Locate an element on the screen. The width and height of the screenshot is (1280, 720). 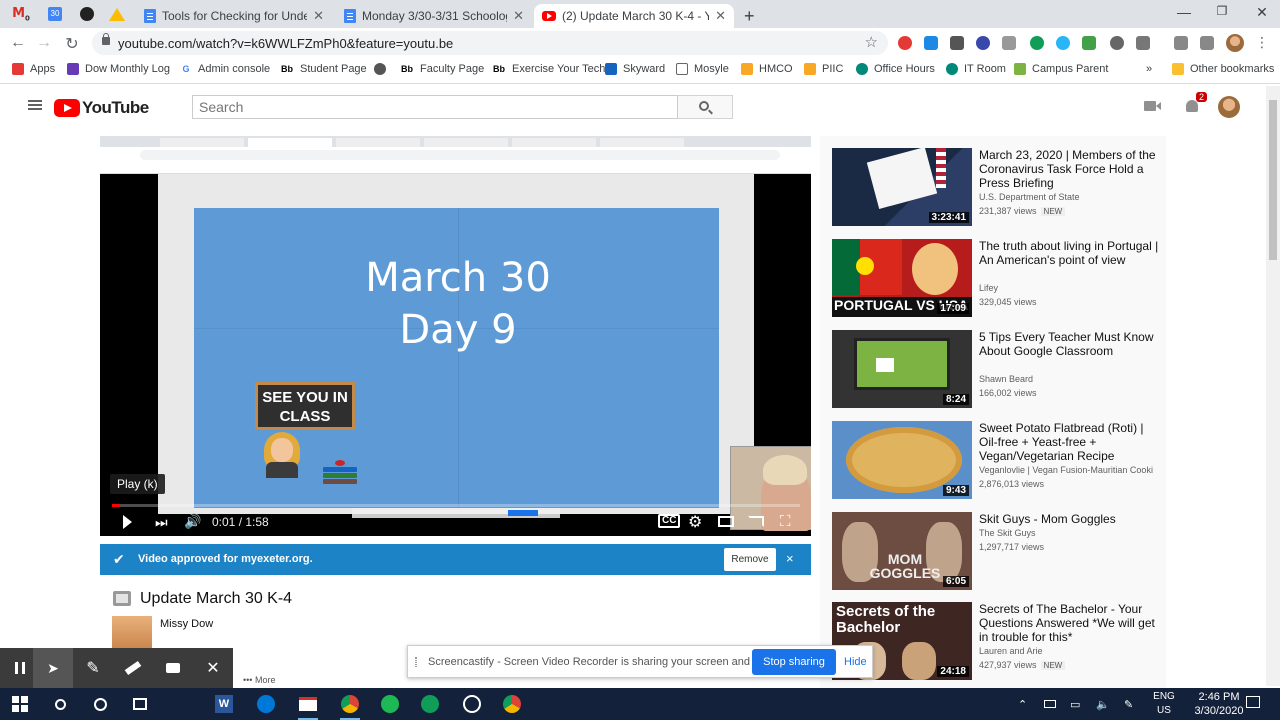
calendar-pinned-tab: 30 is located at coordinates (55, 14).